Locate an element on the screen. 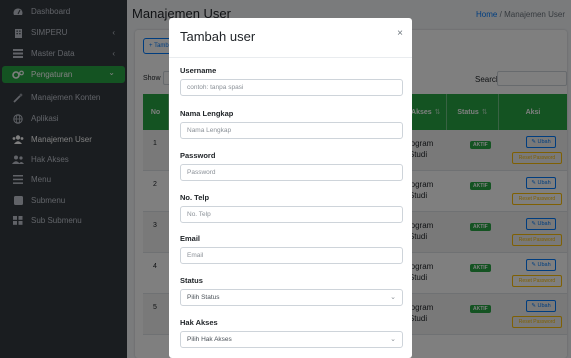 The image size is (571, 358). email-input is located at coordinates (291, 255).